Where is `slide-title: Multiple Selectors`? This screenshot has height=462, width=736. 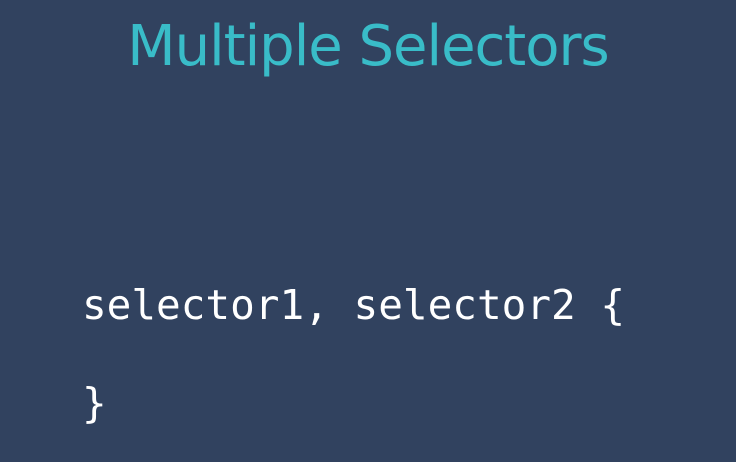
slide-title: Multiple Selectors is located at coordinates (368, 46).